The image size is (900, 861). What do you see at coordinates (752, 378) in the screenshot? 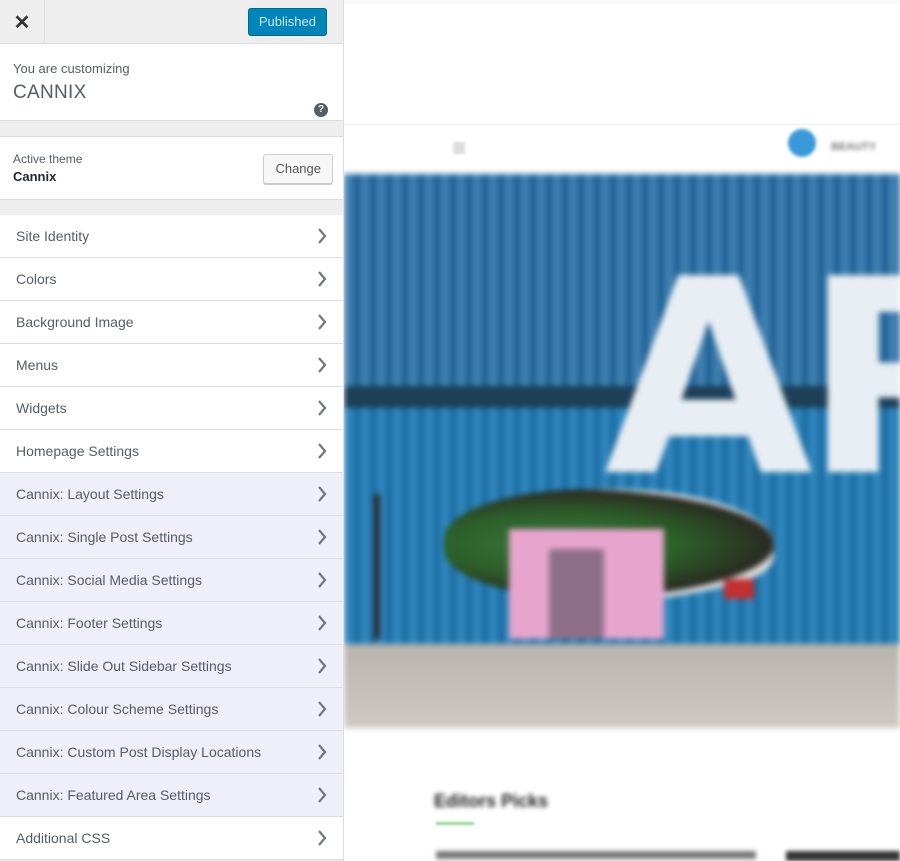
I see `hero-painted-letters: AR` at bounding box center [752, 378].